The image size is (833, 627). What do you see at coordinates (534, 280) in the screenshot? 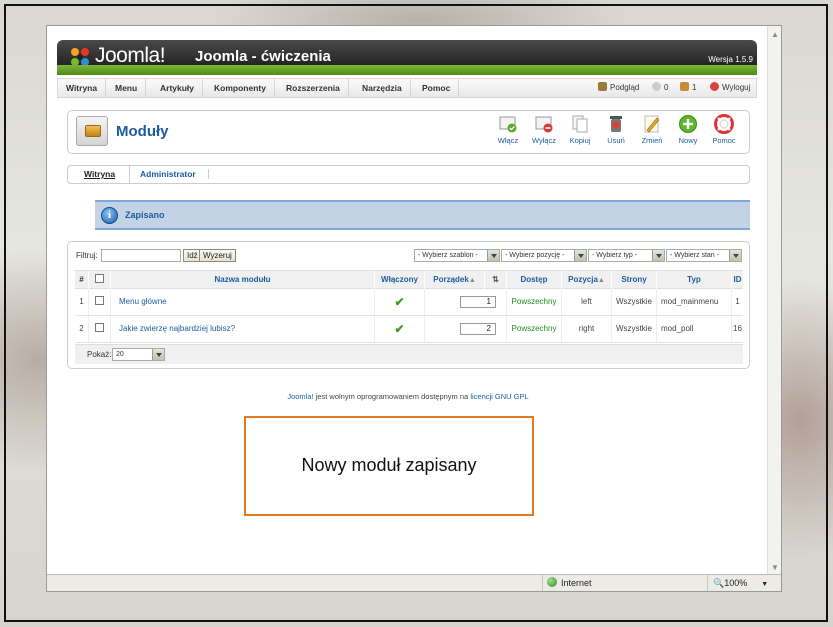
I see `col-access: Dostęp` at bounding box center [534, 280].